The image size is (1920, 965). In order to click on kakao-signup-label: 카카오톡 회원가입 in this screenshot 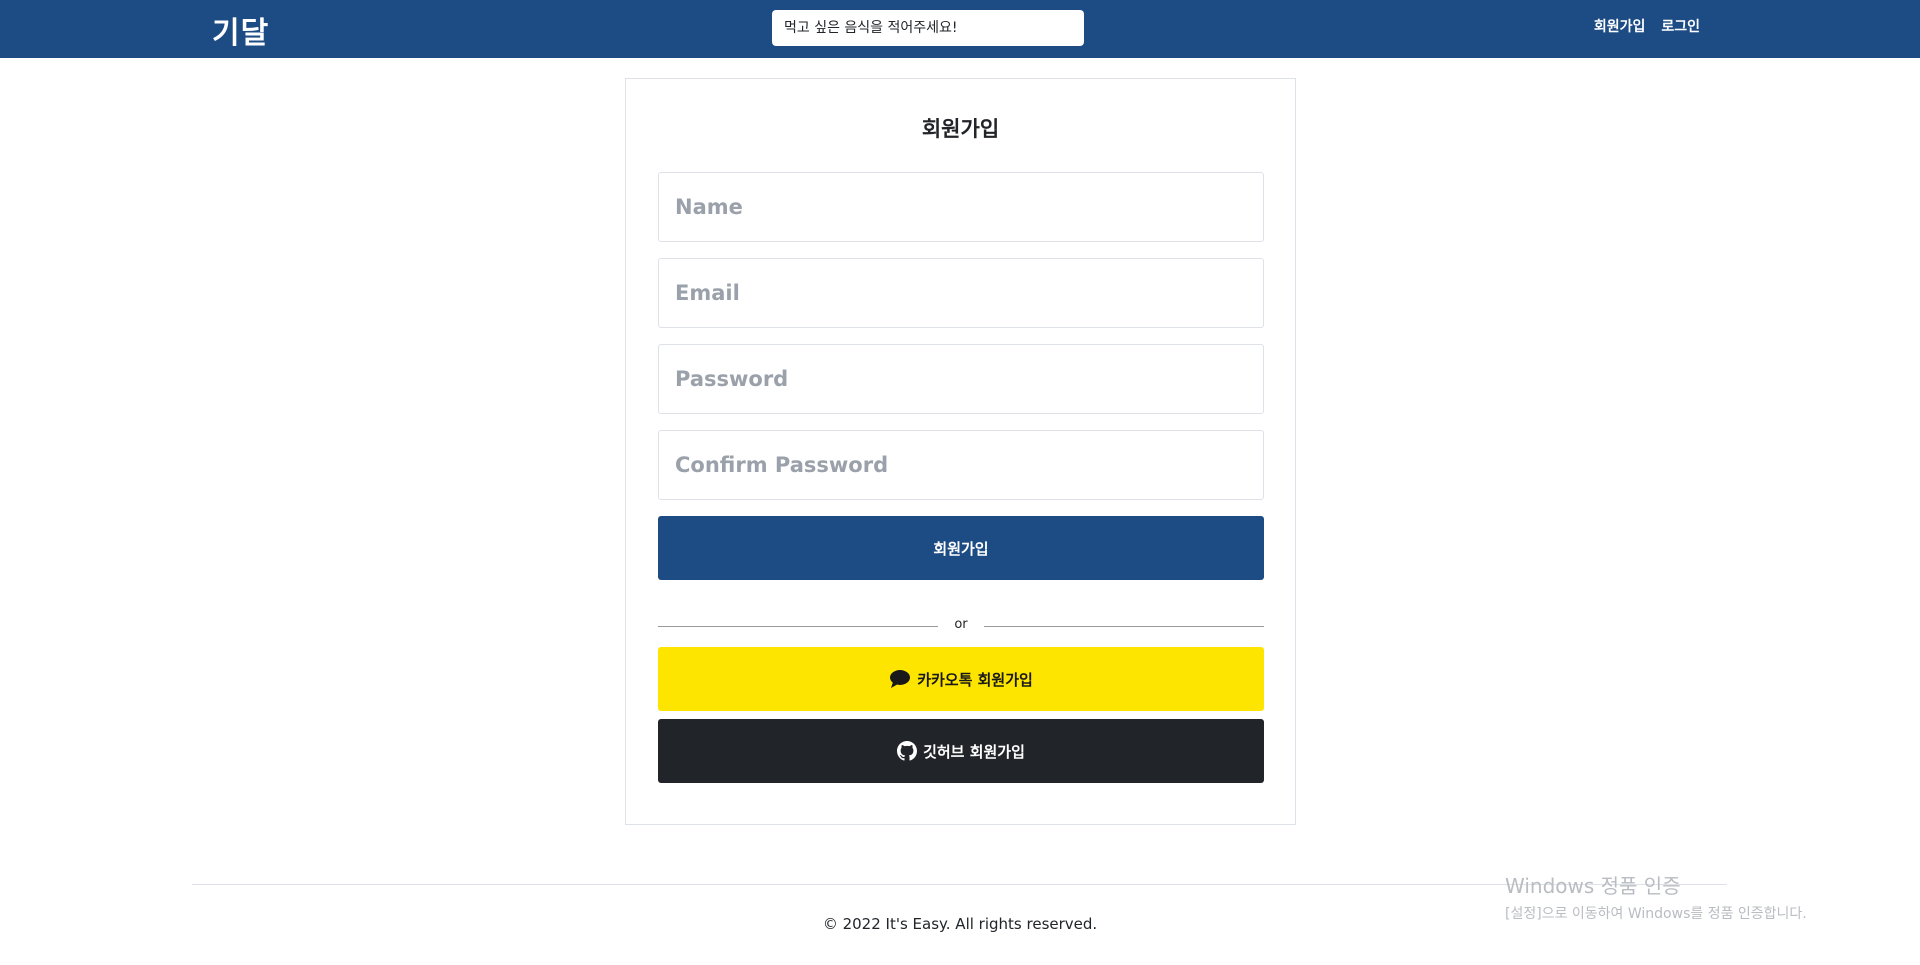, I will do `click(975, 679)`.